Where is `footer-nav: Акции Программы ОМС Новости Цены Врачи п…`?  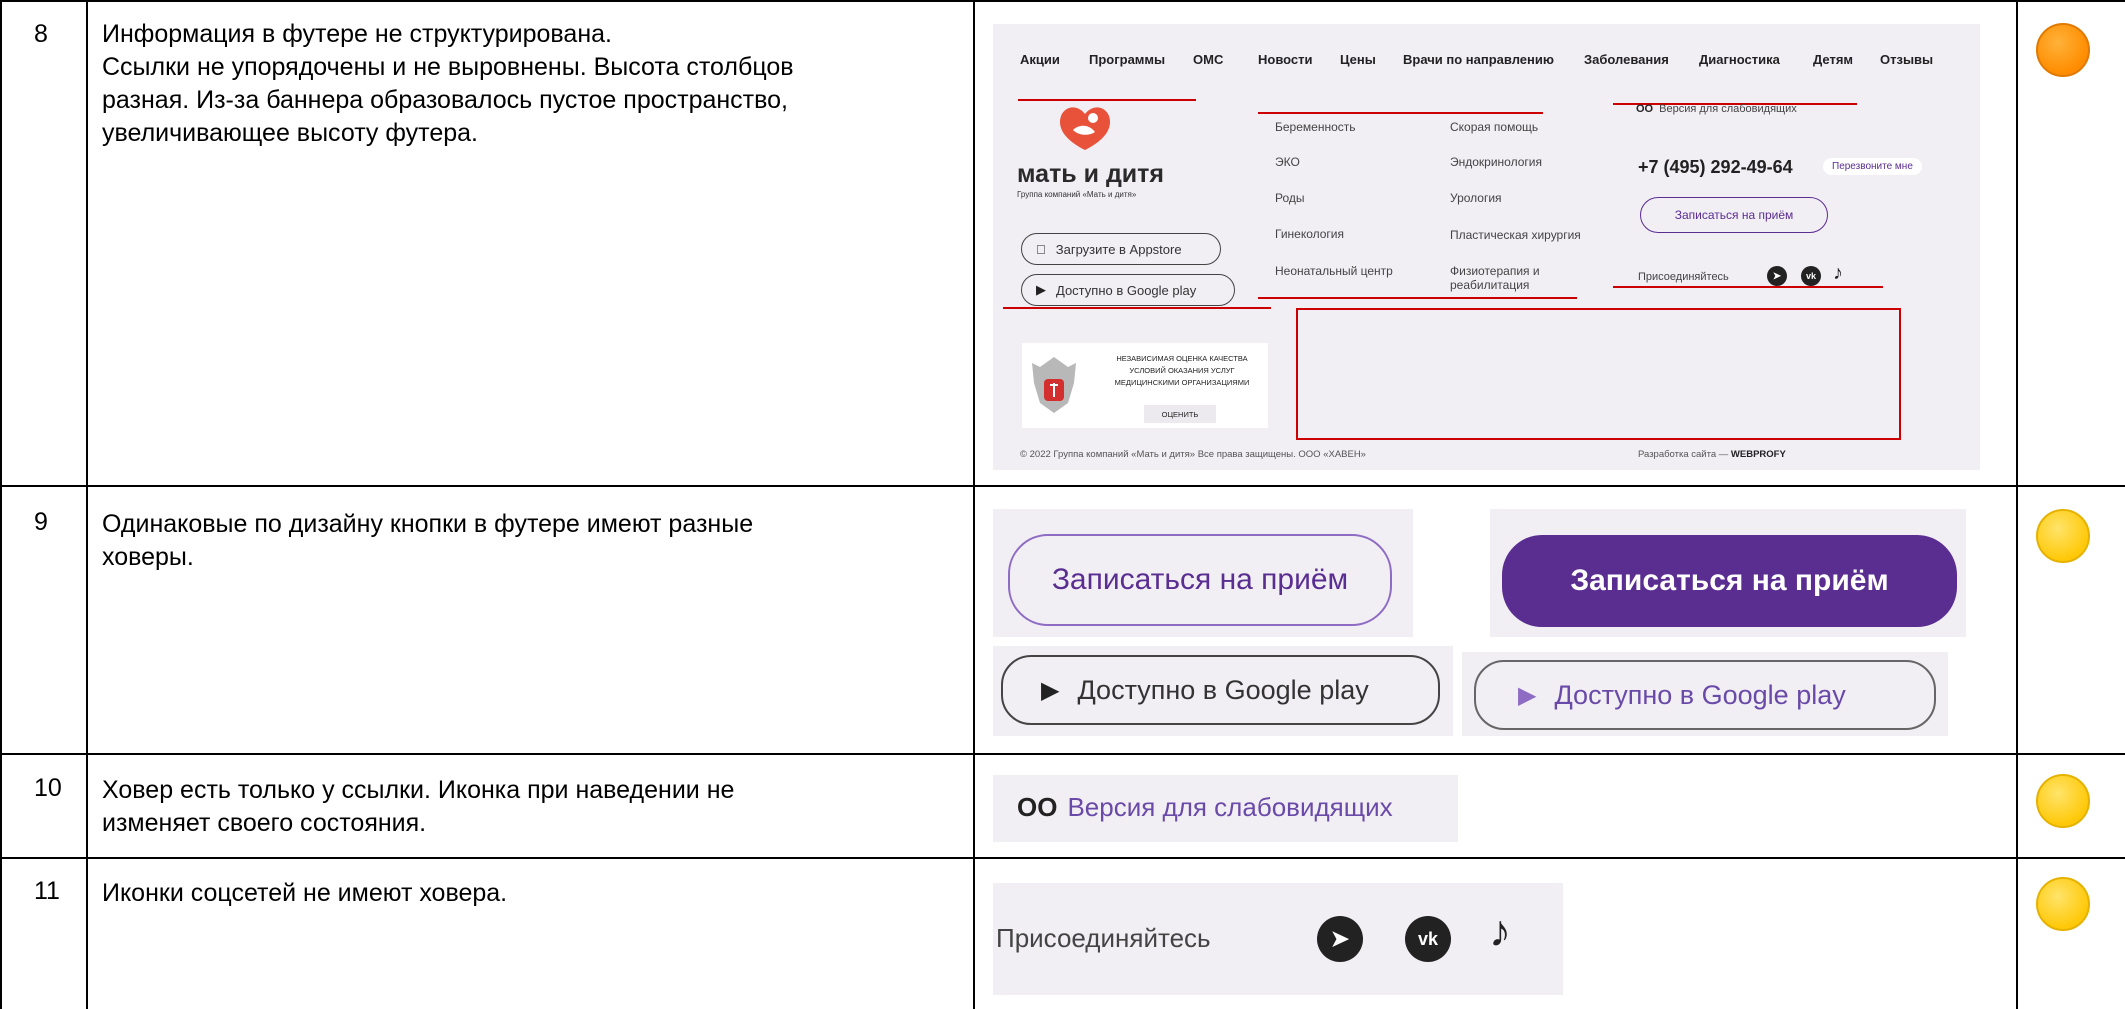
footer-nav: Акции Программы ОМС Новости Цены Врачи п… is located at coordinates (1486, 62).